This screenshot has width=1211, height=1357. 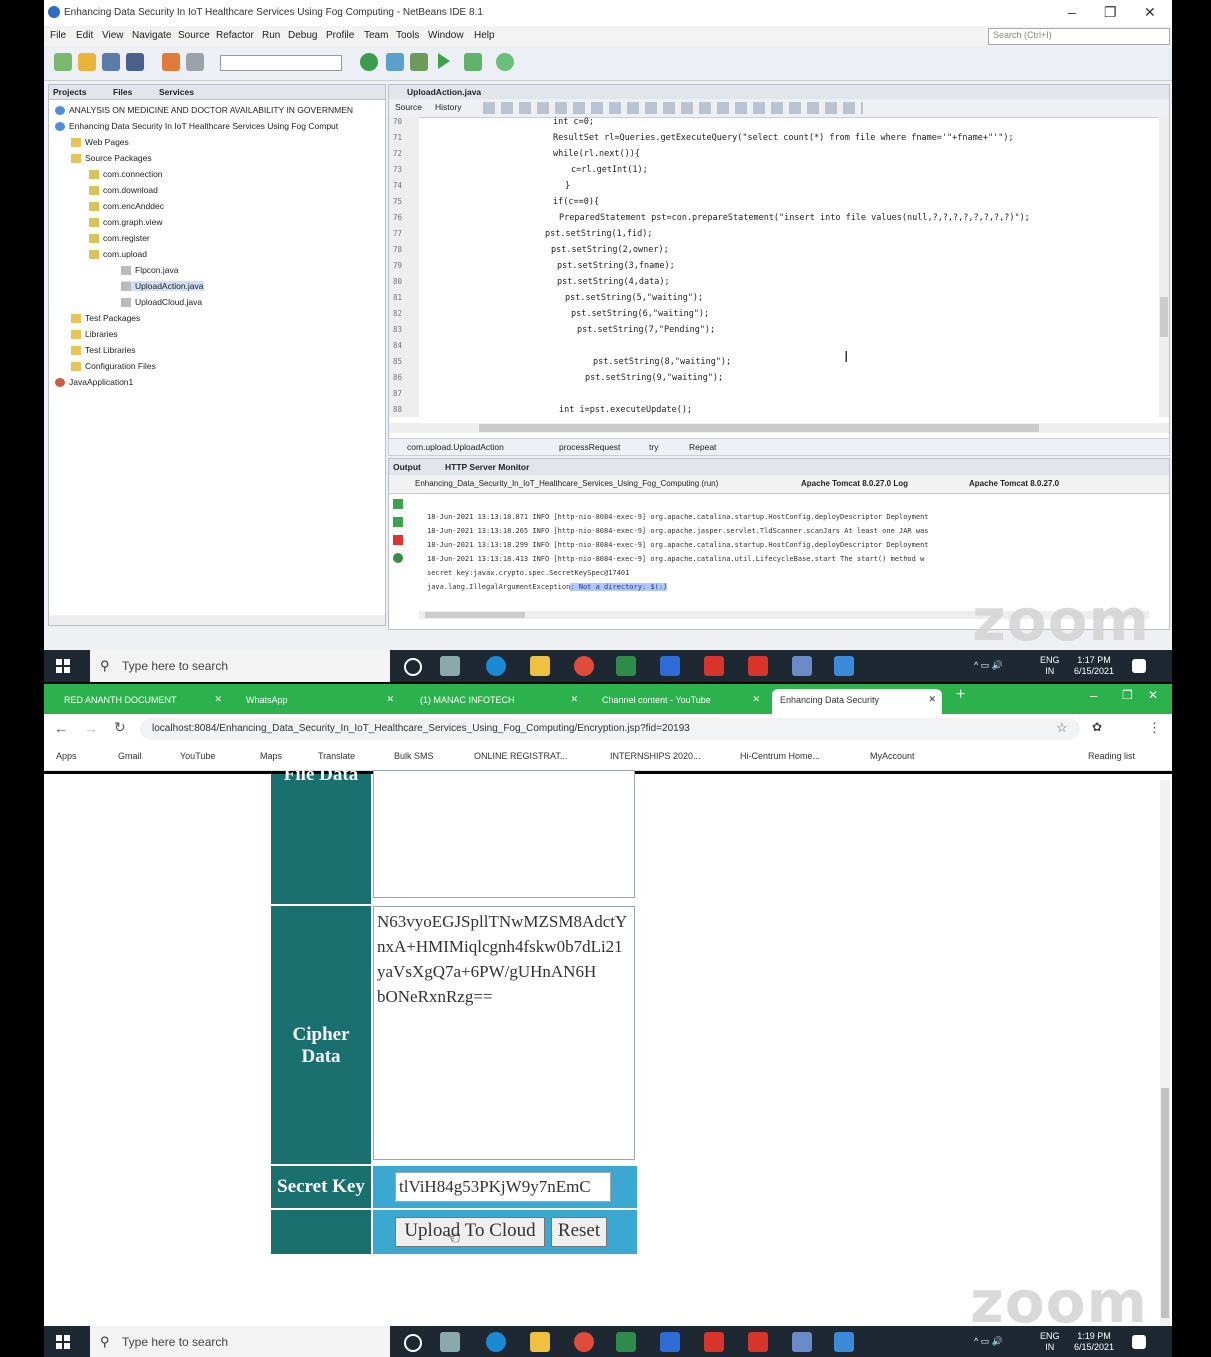 I want to click on menu-window: Window, so click(x=446, y=35).